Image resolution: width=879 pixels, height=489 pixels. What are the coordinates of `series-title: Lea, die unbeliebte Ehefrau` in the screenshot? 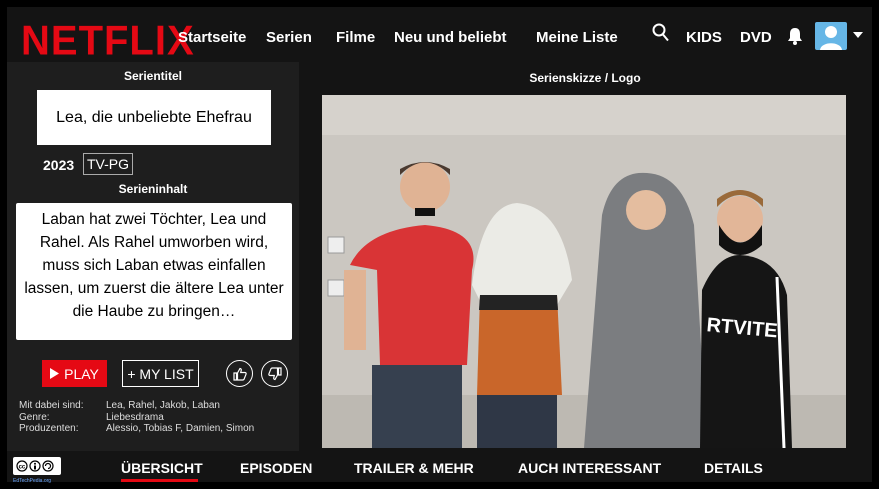 It's located at (154, 117).